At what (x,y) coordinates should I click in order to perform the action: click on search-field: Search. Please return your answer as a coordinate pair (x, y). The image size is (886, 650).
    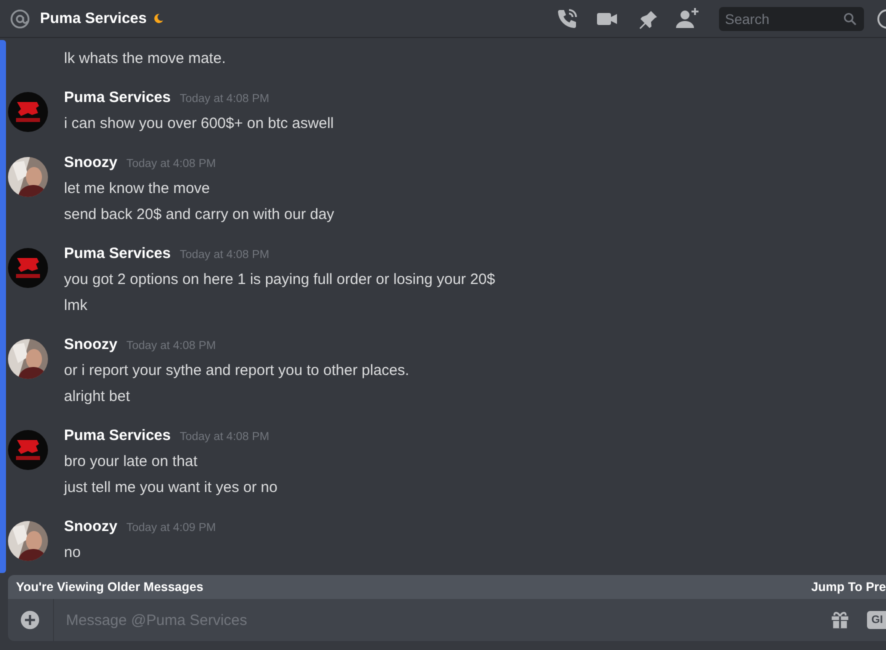
    Looking at the image, I should click on (791, 18).